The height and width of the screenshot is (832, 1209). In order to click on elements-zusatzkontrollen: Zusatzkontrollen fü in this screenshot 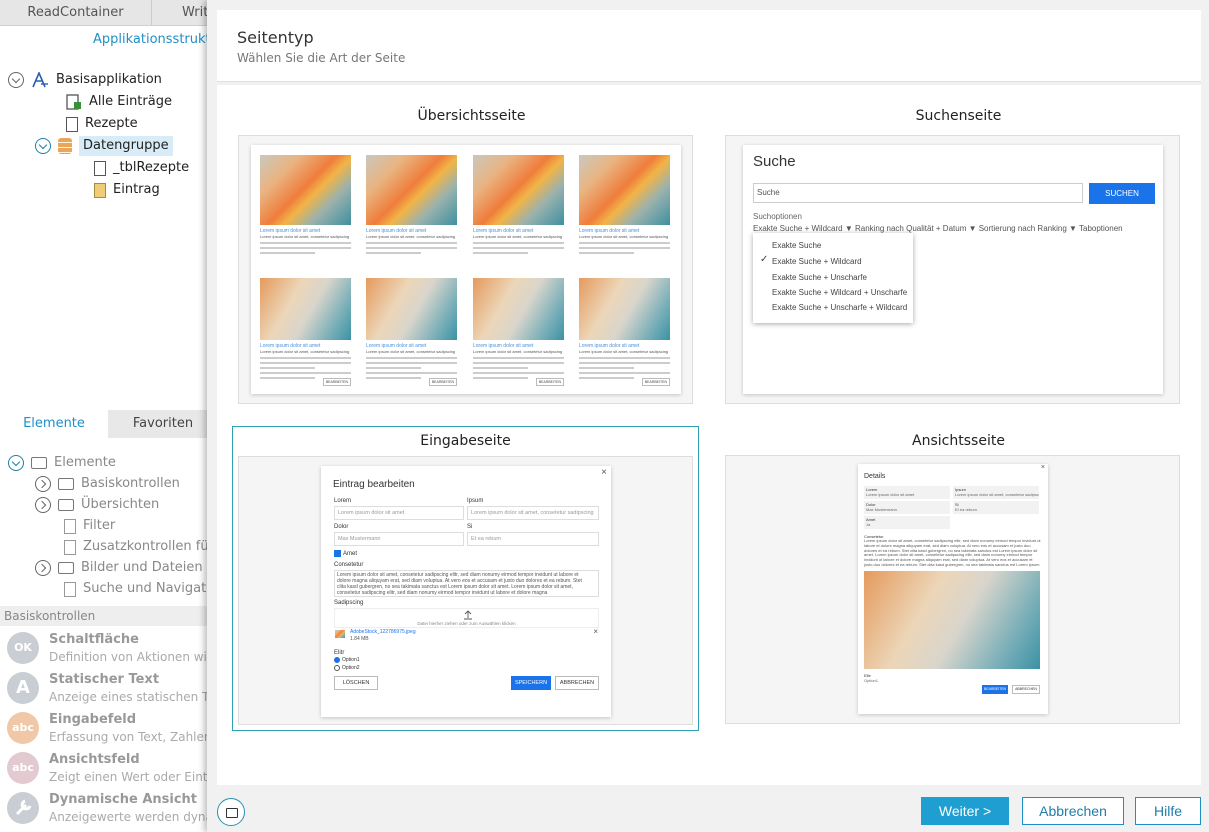, I will do `click(136, 547)`.